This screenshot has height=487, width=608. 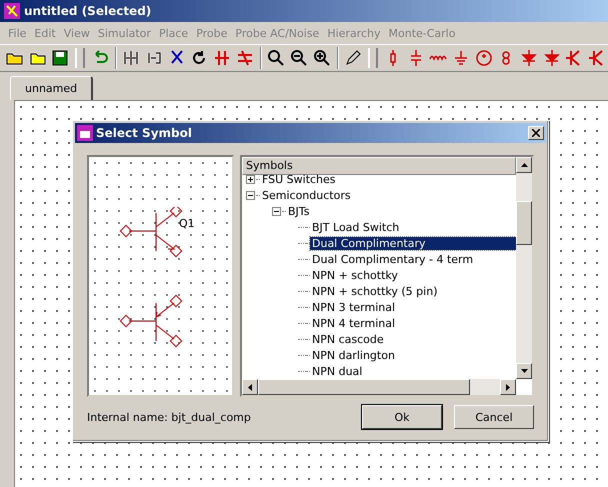 I want to click on tree-item: NPN darlington, so click(x=353, y=355).